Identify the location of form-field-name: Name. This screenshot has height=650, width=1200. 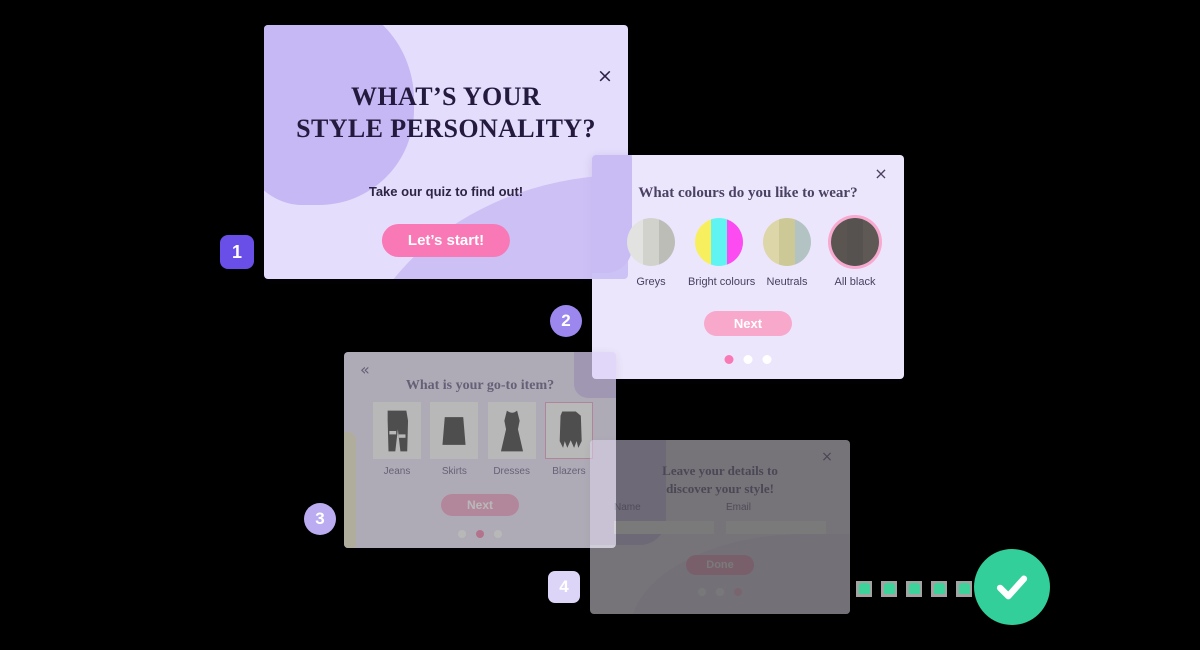
(664, 518).